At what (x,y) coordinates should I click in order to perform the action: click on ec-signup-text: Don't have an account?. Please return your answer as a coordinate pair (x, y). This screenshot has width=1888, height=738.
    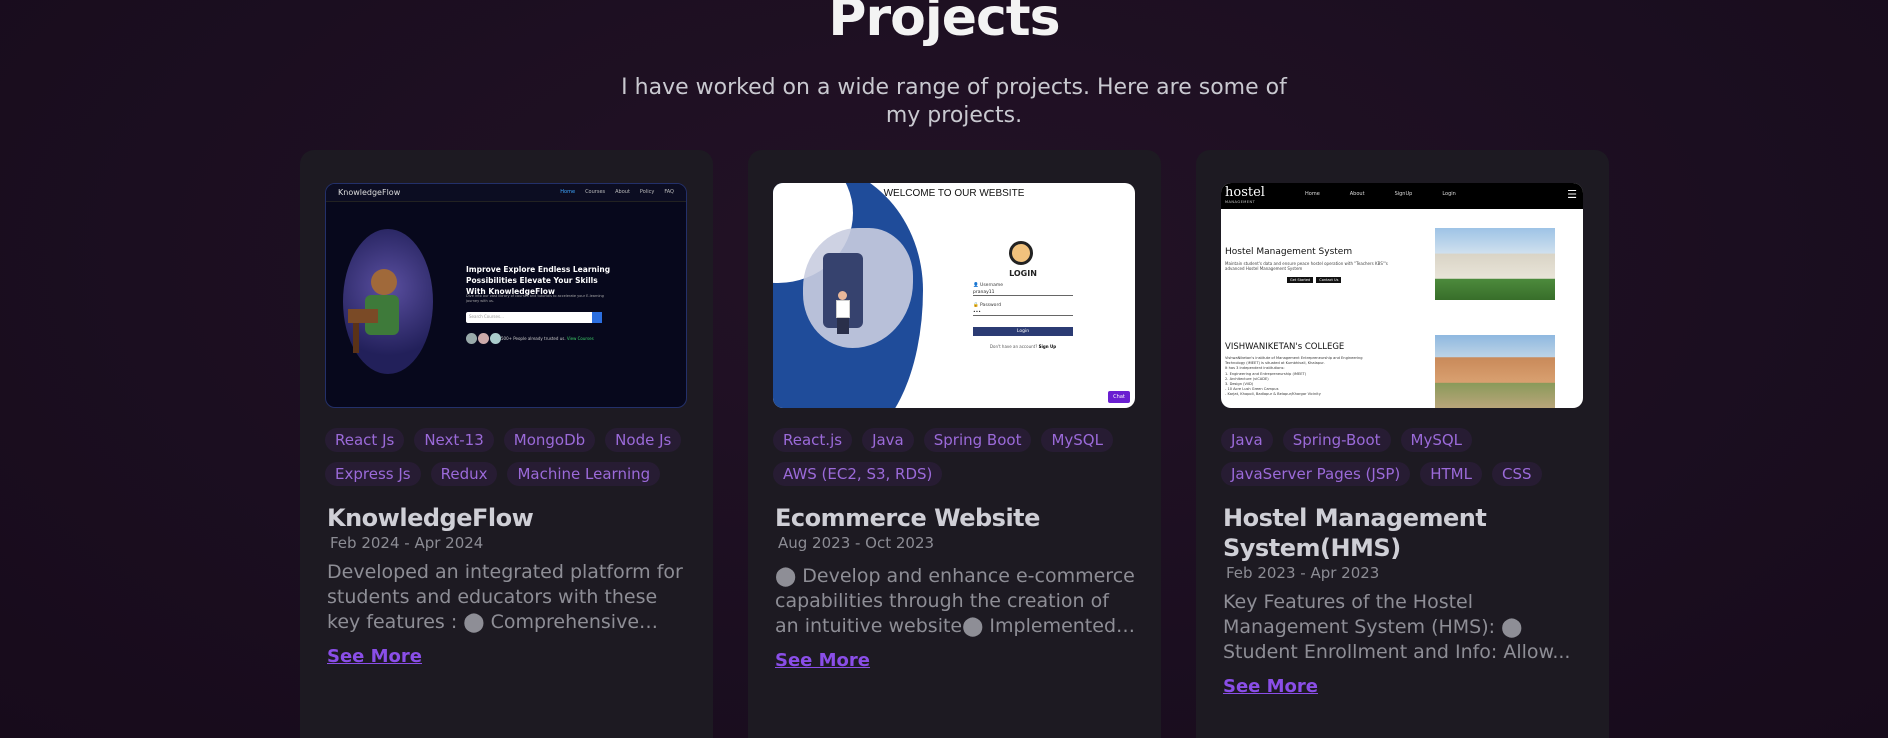
    Looking at the image, I should click on (1013, 346).